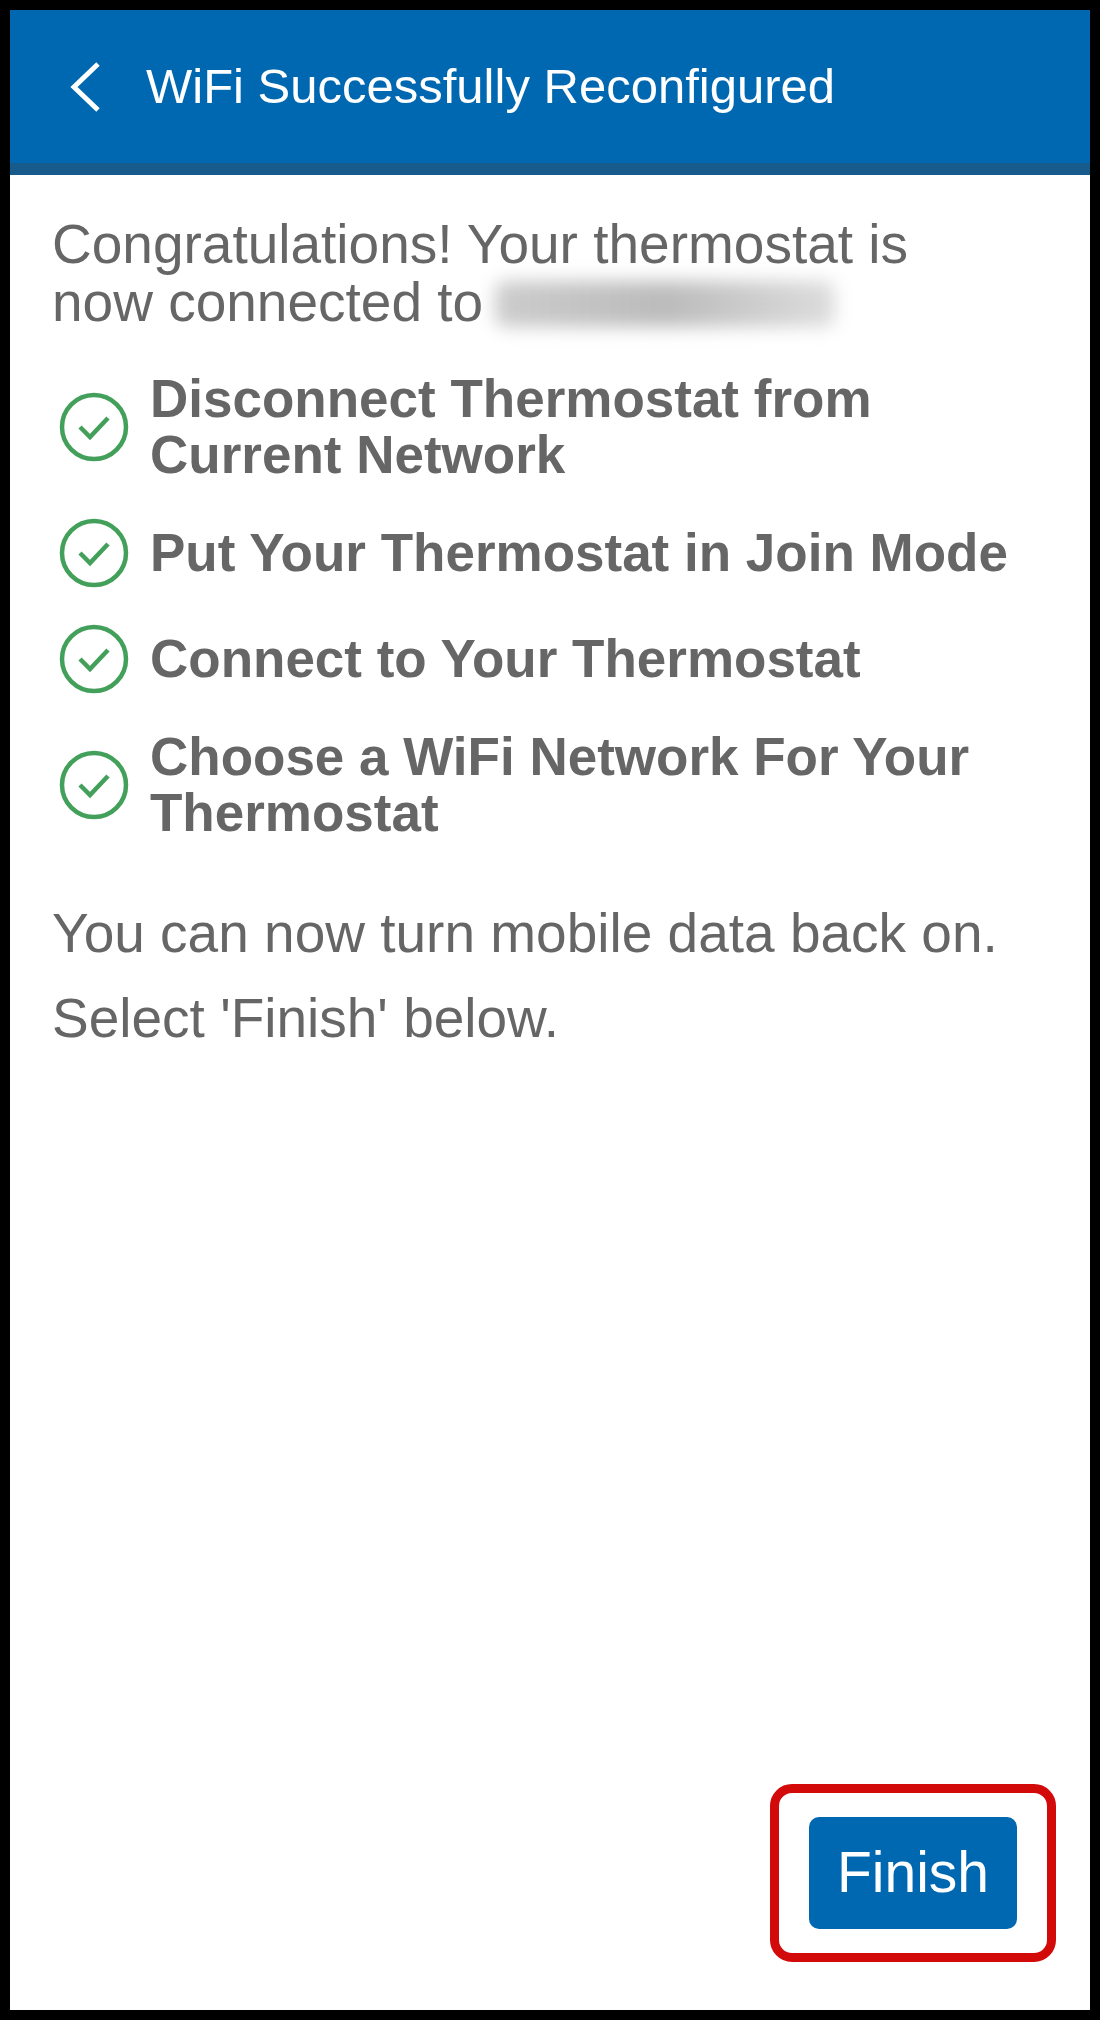 The width and height of the screenshot is (1100, 2020). What do you see at coordinates (480, 244) in the screenshot?
I see `intro-text: Congratulations! Your thermostat is` at bounding box center [480, 244].